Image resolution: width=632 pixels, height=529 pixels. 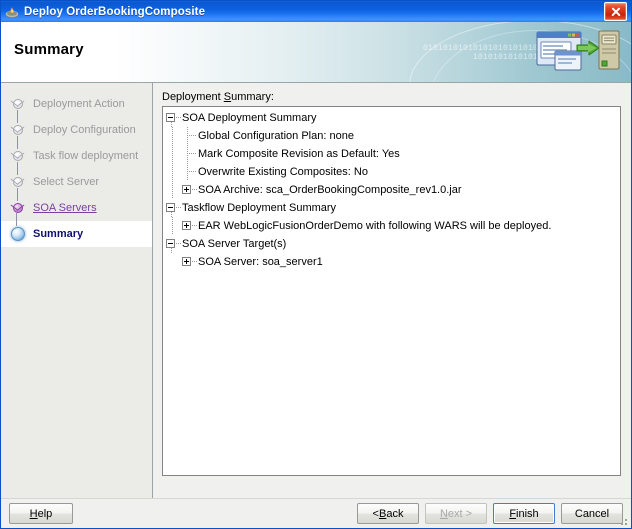 I want to click on sidebar-item-deployment-action: Deployment Action, so click(x=76, y=104).